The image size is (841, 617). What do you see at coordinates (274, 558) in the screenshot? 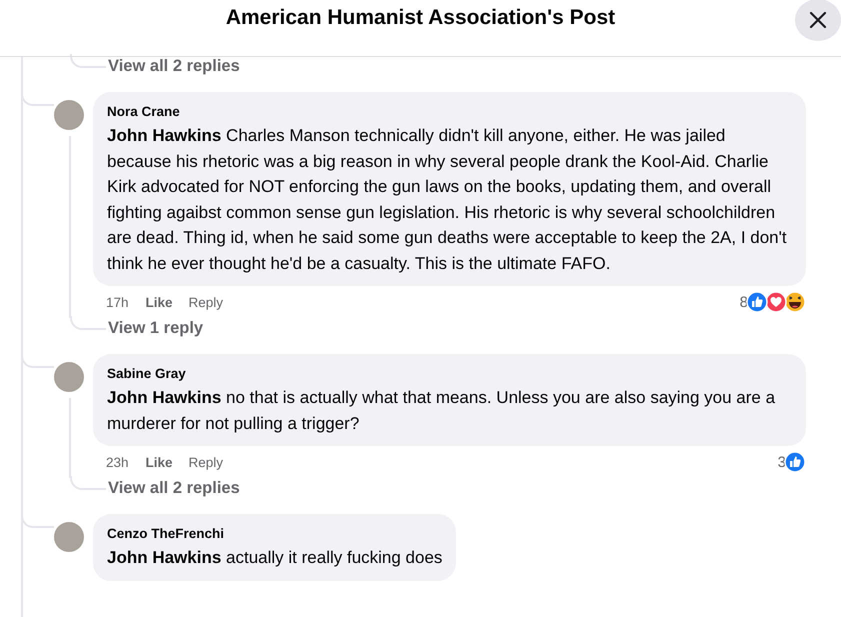
I see `comment-text: John Hawkins actually it really fucking does` at bounding box center [274, 558].